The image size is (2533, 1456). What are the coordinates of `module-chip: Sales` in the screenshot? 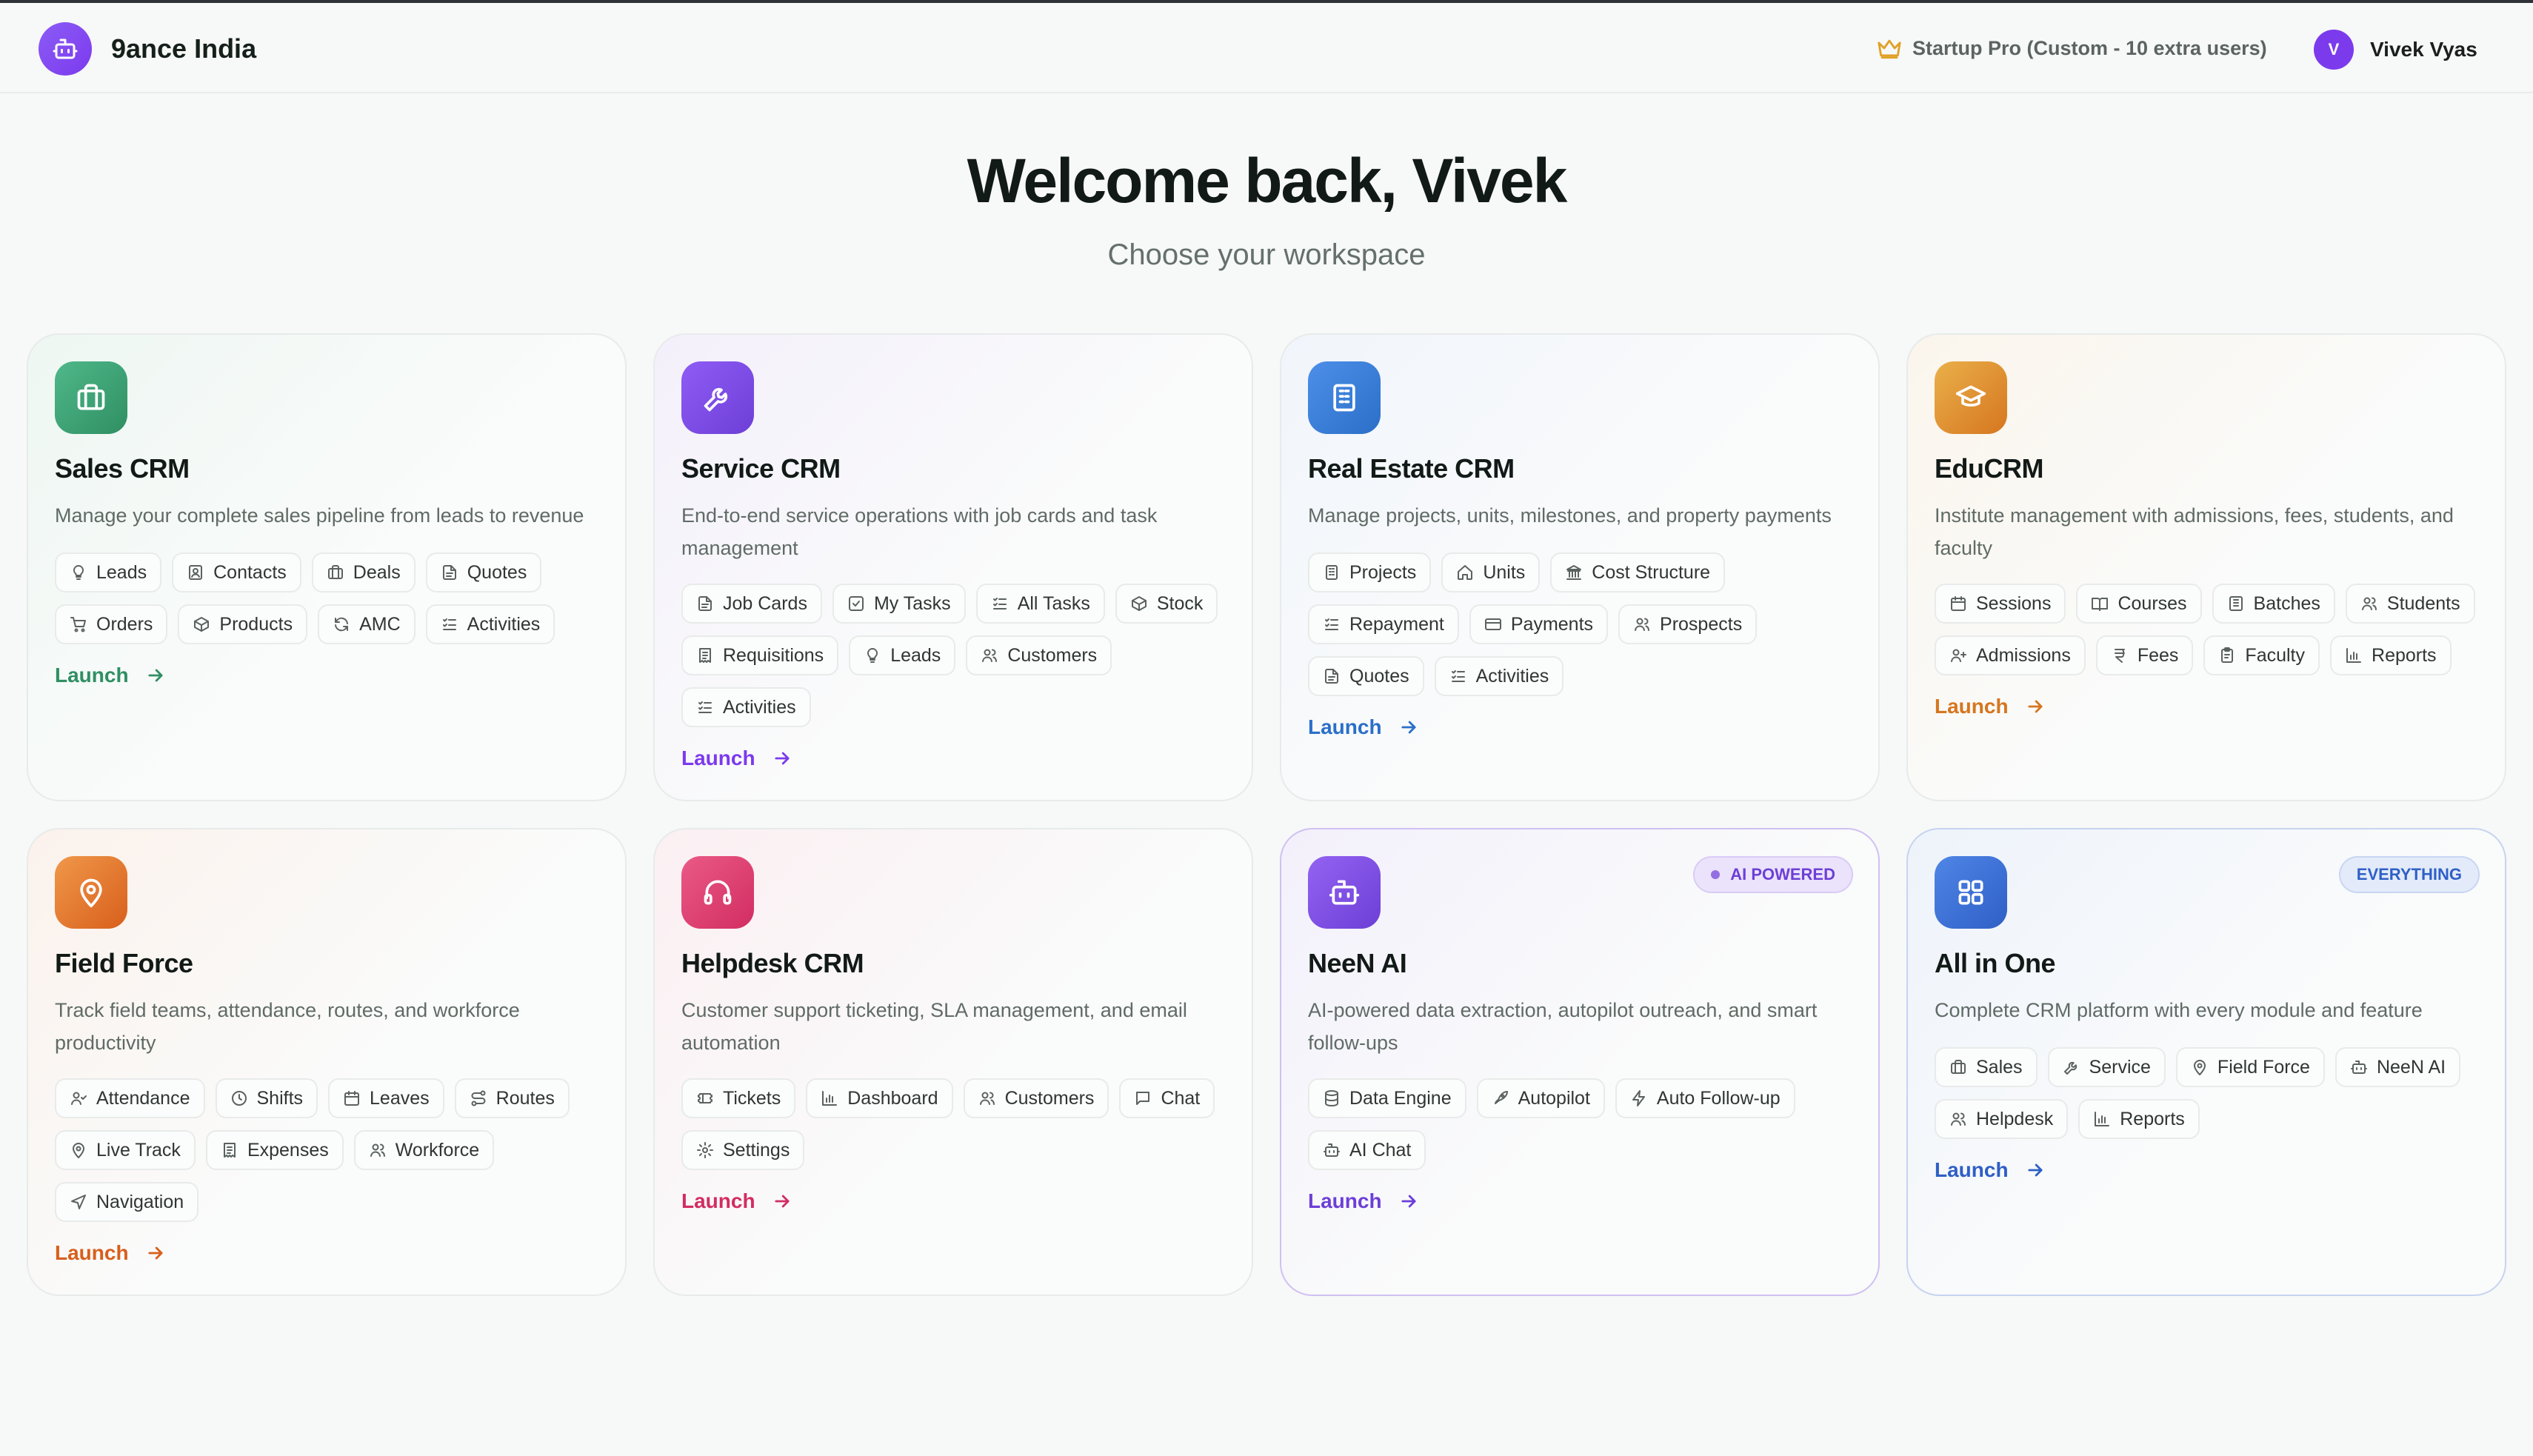 It's located at (1986, 1067).